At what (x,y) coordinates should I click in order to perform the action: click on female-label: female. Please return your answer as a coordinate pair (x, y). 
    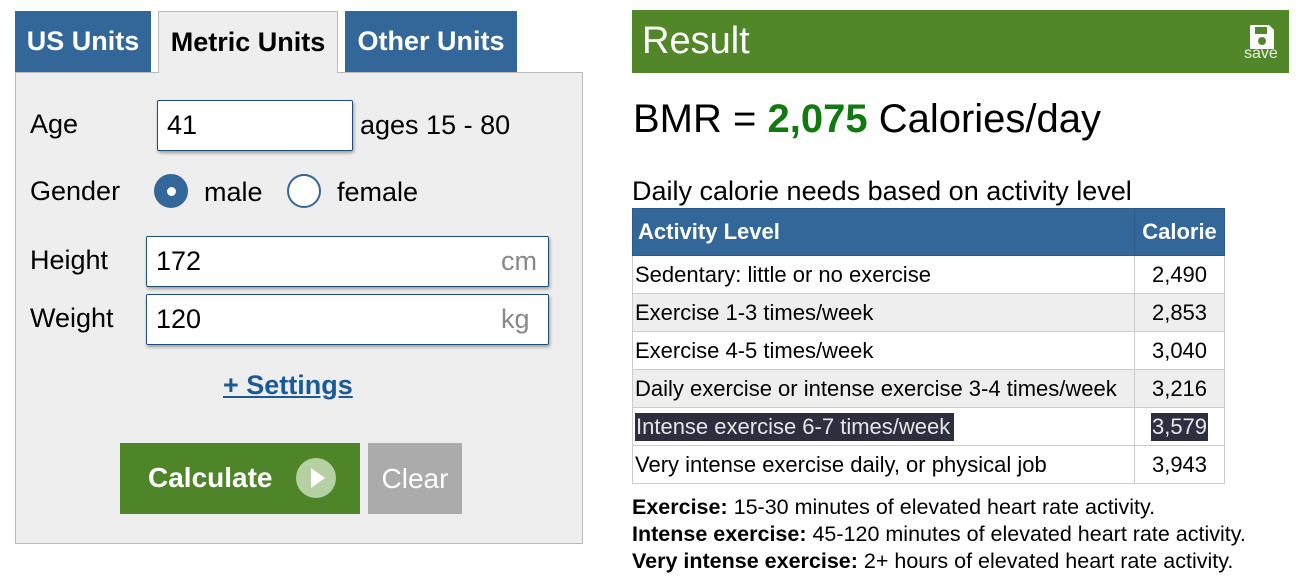
    Looking at the image, I should click on (377, 192).